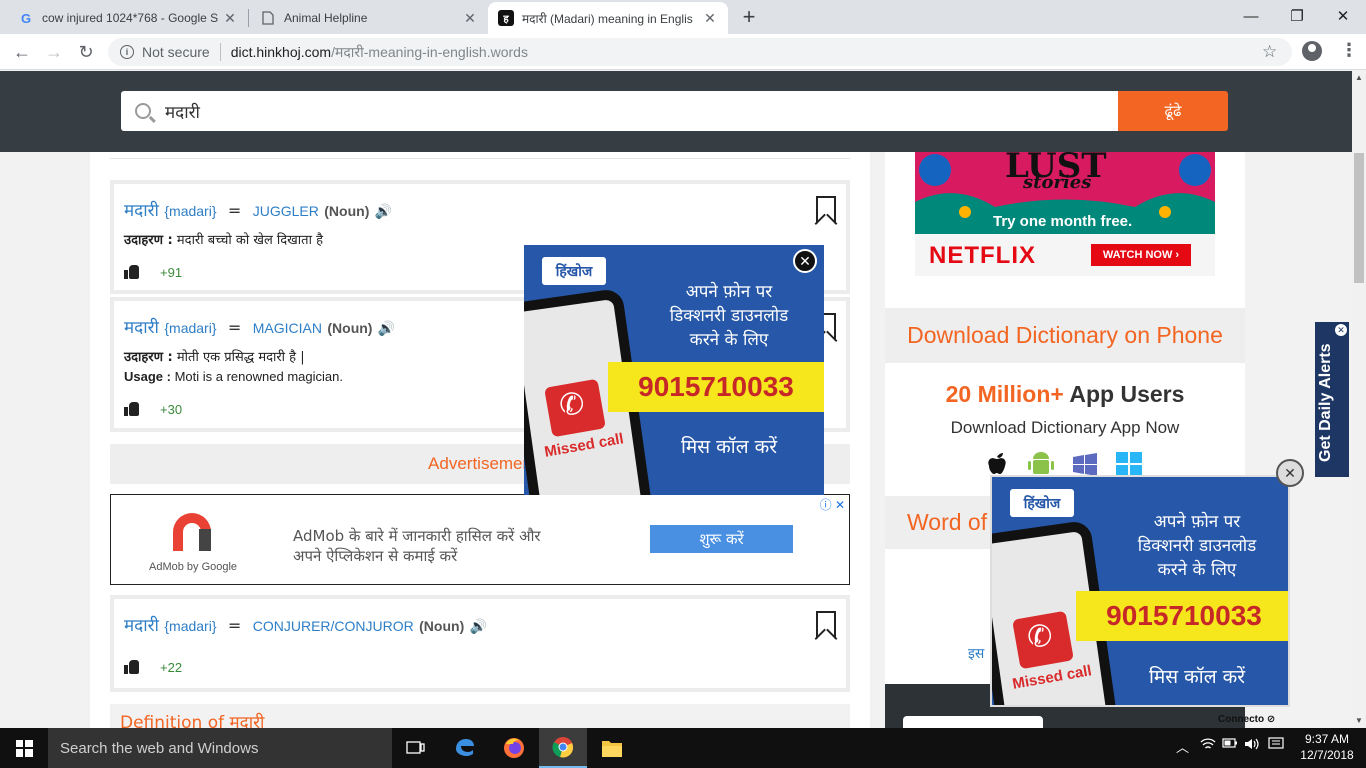  What do you see at coordinates (22, 52) in the screenshot?
I see `back-icon: ←` at bounding box center [22, 52].